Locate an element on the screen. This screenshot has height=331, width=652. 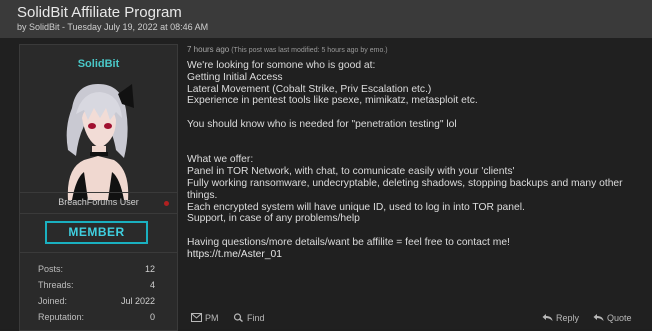
offline-status-icon is located at coordinates (166, 203).